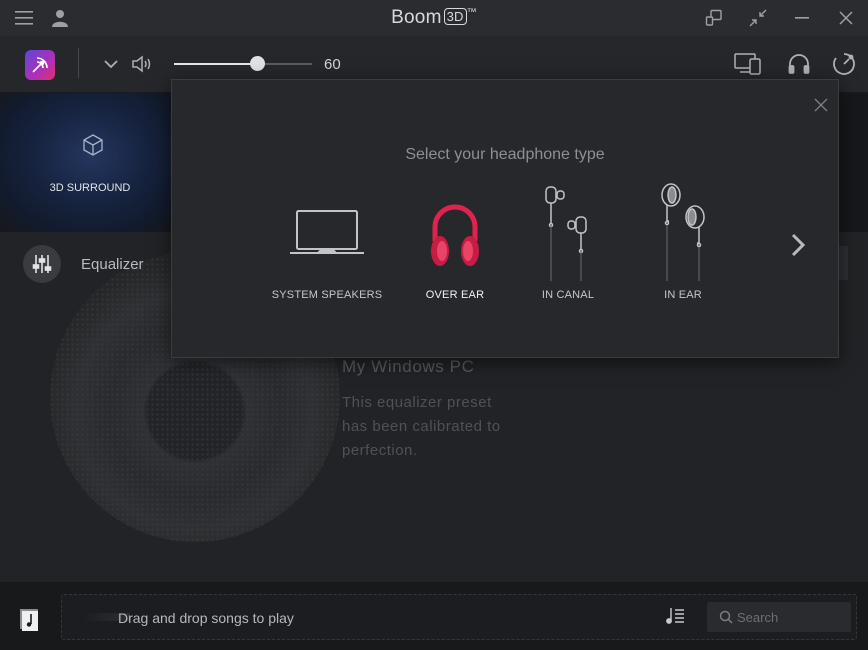 This screenshot has width=868, height=650. What do you see at coordinates (683, 232) in the screenshot?
I see `in-ear-earbuds-icon` at bounding box center [683, 232].